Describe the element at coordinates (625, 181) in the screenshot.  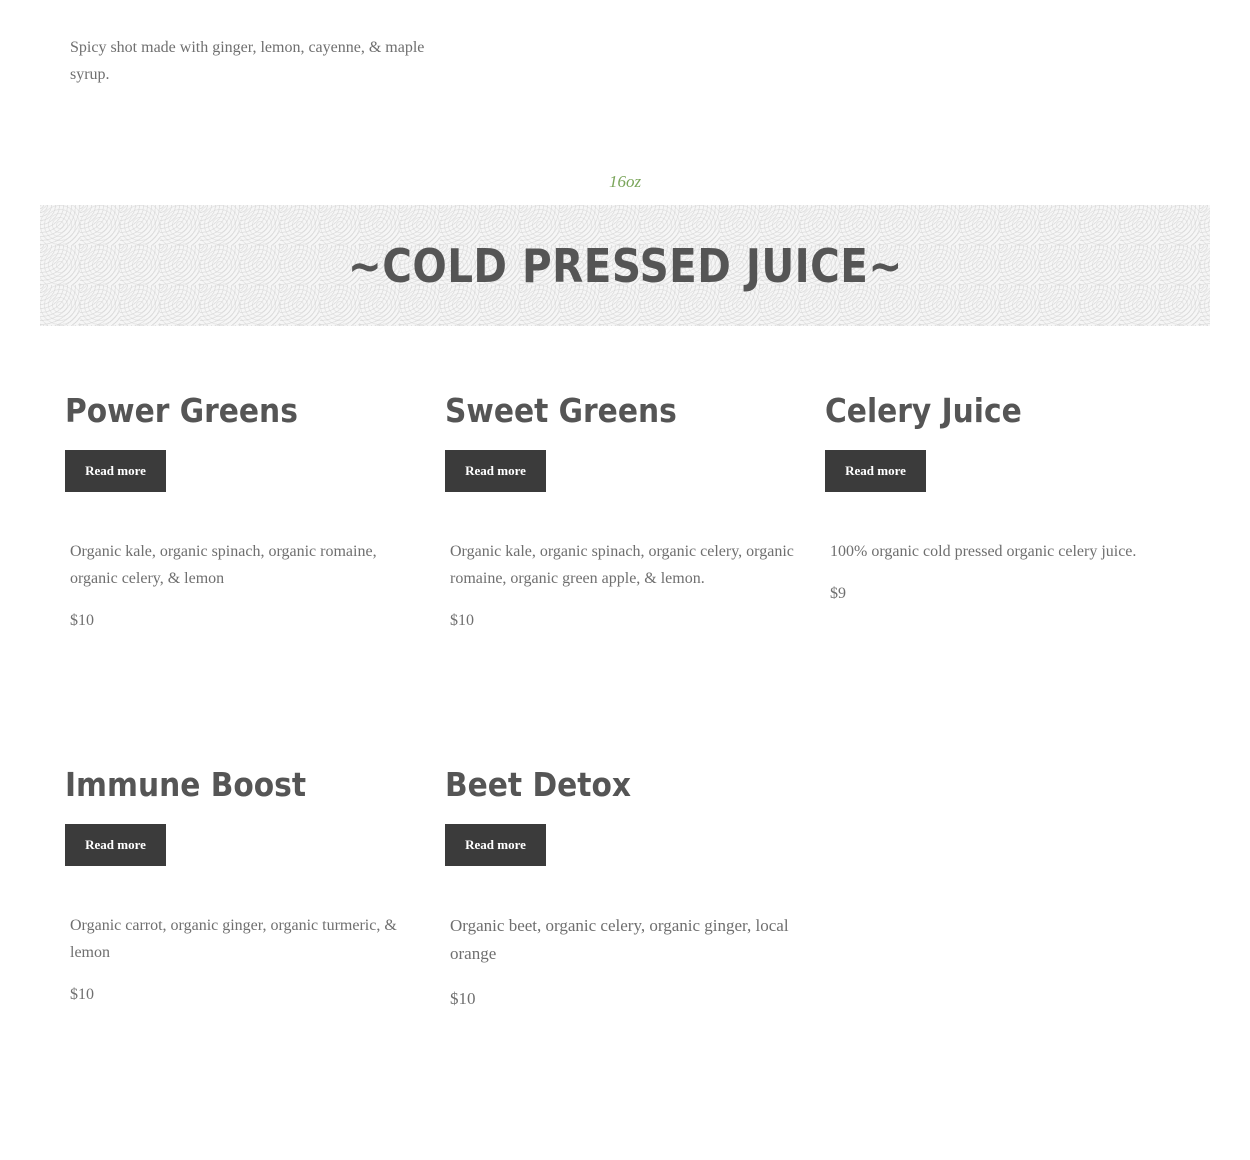
I see `size-label: 16oz` at that location.